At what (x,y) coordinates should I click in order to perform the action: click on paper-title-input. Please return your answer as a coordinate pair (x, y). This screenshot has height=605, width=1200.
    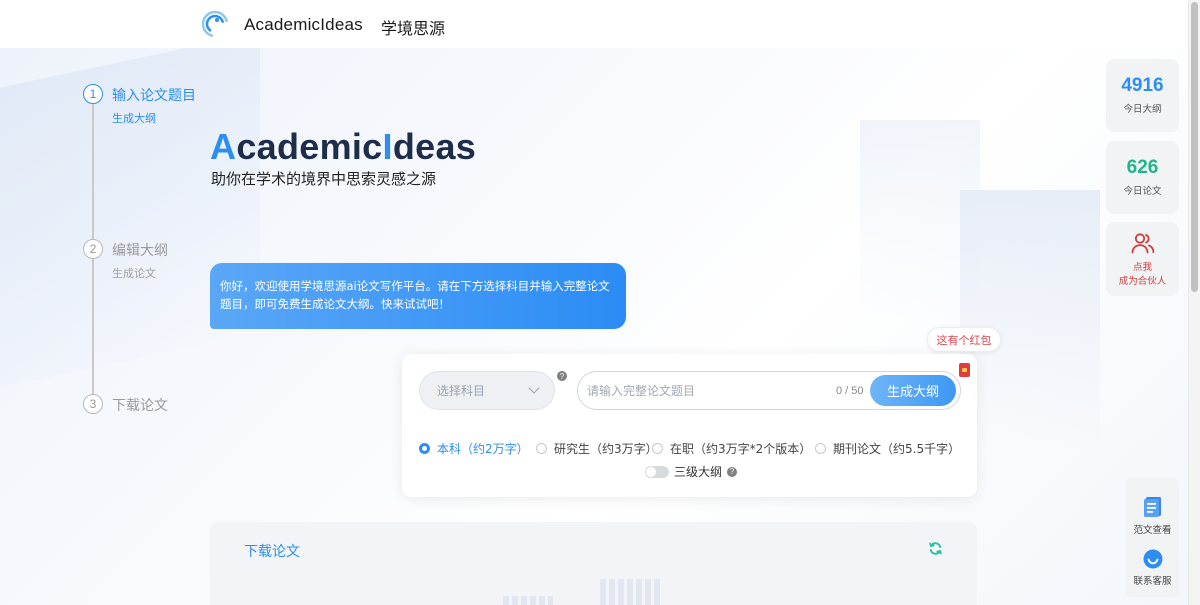
    Looking at the image, I should click on (707, 391).